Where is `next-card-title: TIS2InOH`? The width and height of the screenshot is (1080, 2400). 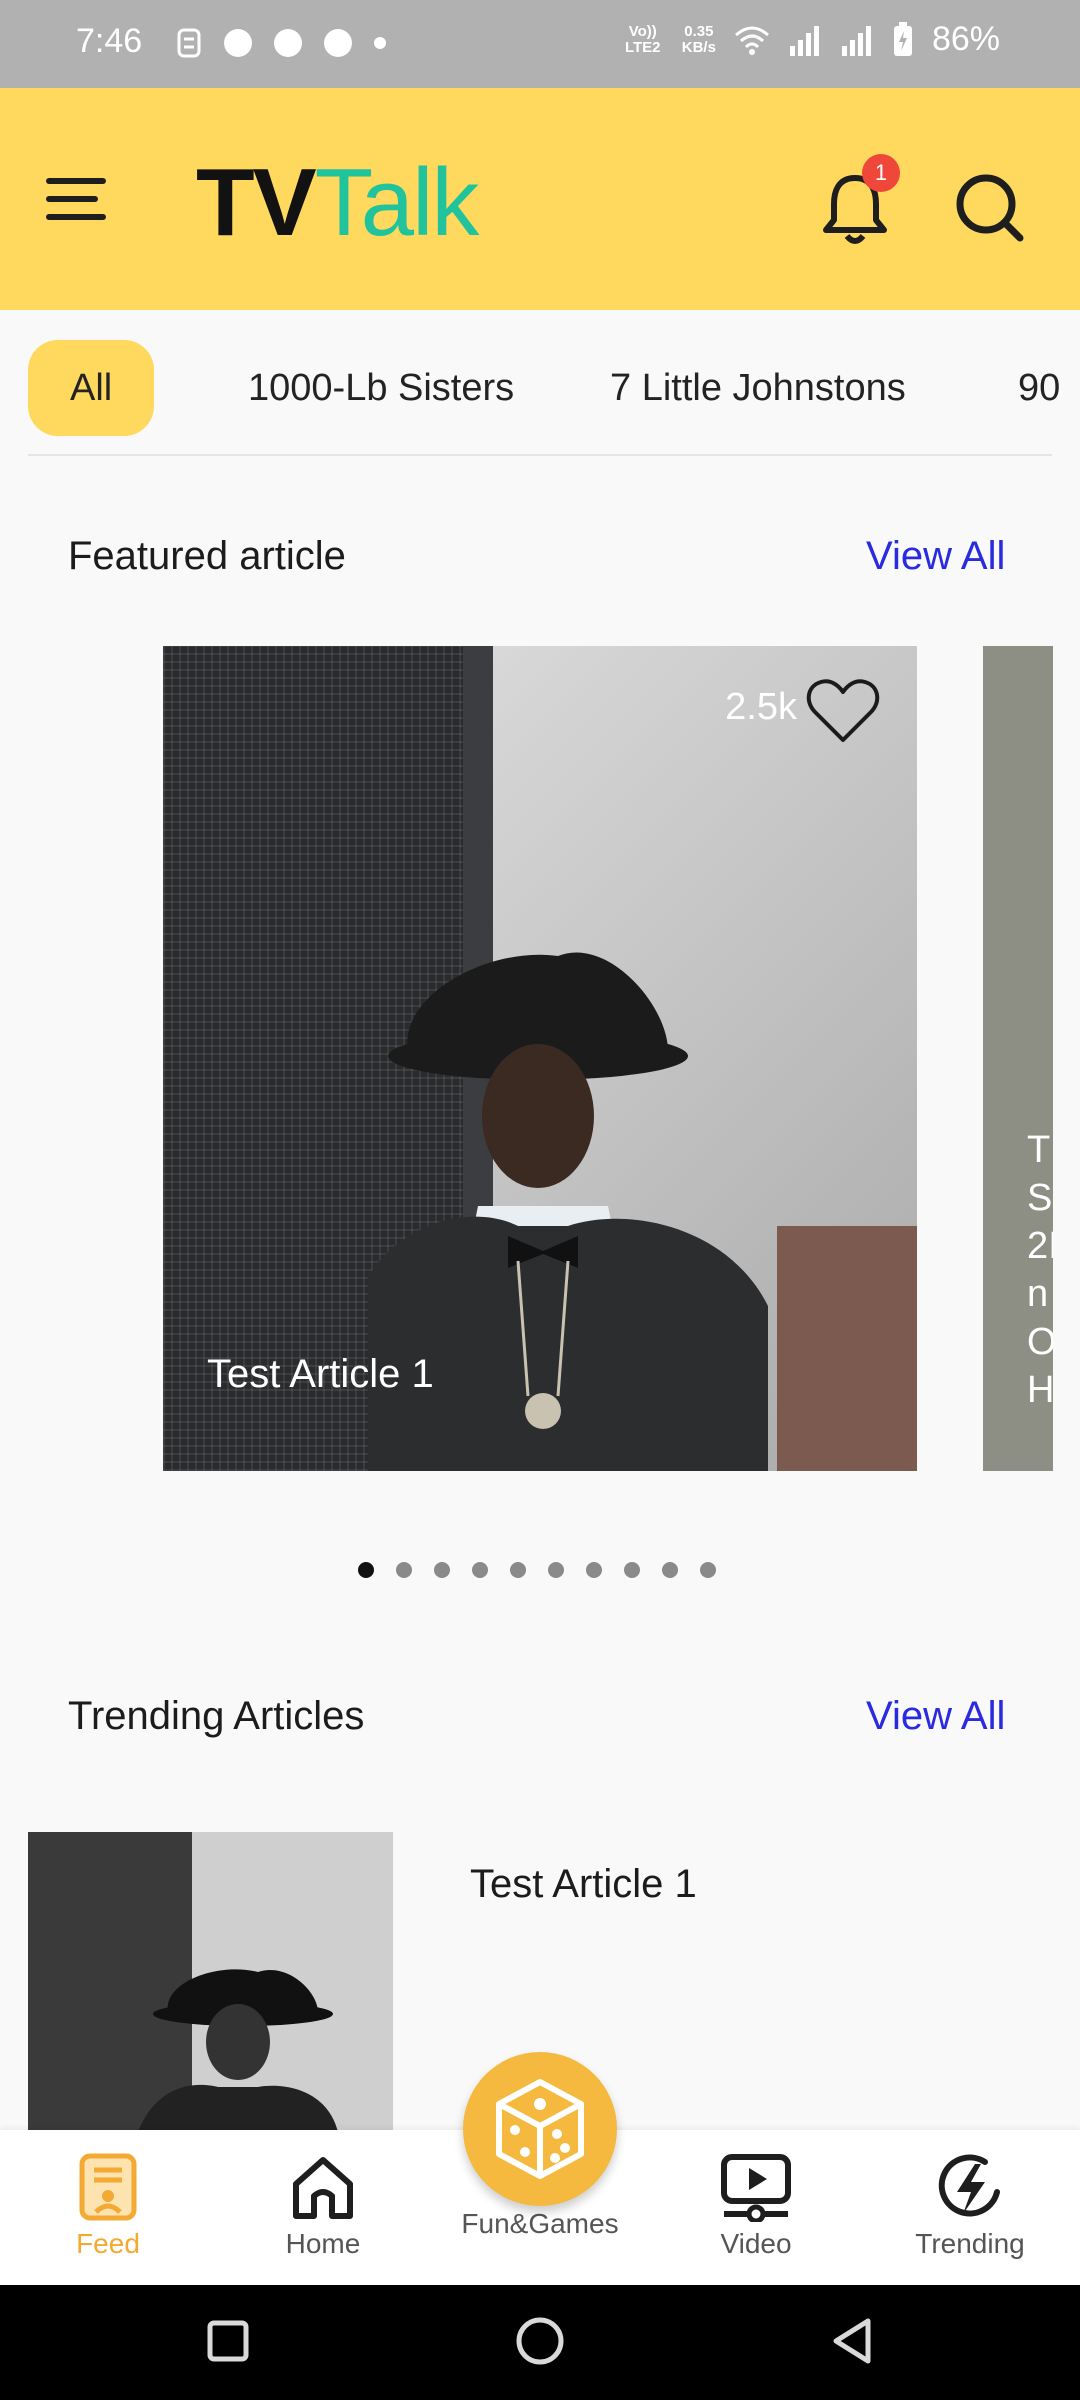
next-card-title: TIS2InOH is located at coordinates (1040, 1270).